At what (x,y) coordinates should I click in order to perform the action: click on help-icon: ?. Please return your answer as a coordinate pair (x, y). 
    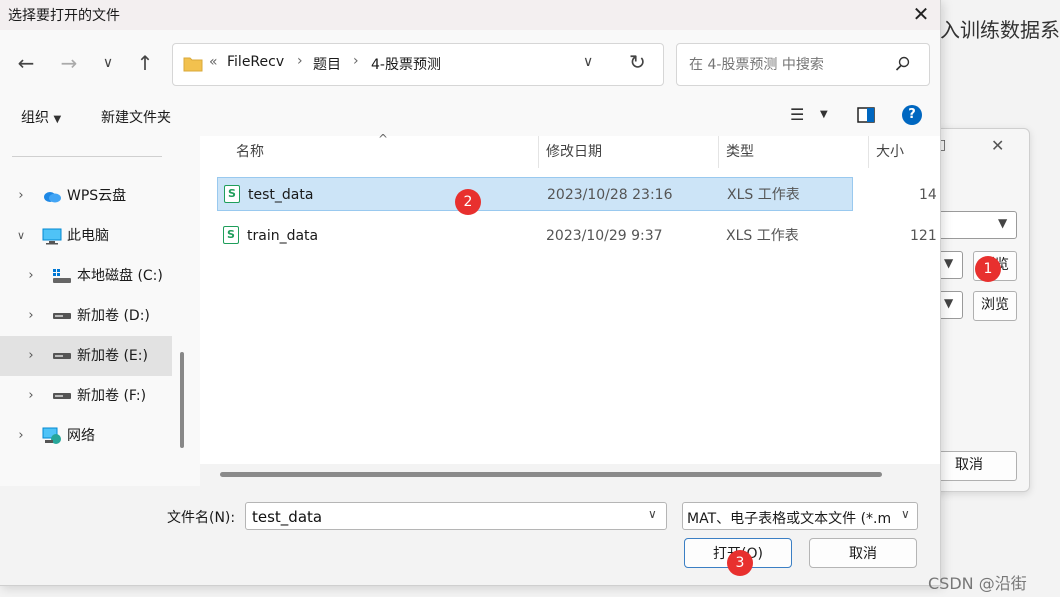
    Looking at the image, I should click on (912, 115).